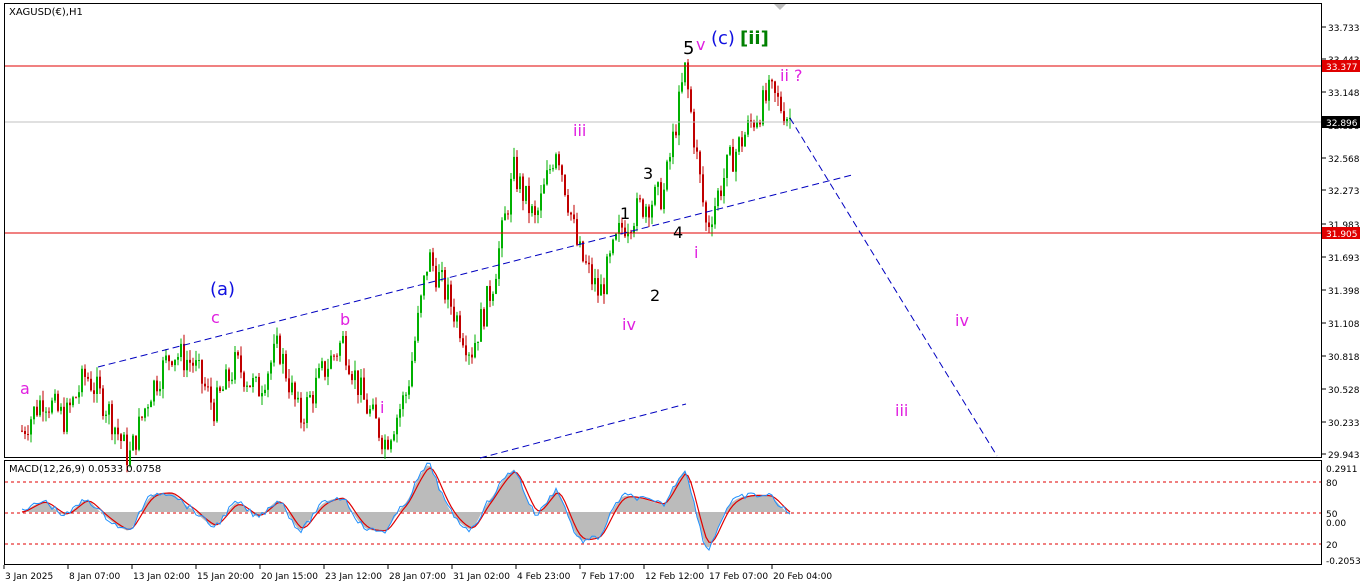 The height and width of the screenshot is (588, 1366). Describe the element at coordinates (802, 577) in the screenshot. I see `time-label: 20 Feb 04:00` at that location.